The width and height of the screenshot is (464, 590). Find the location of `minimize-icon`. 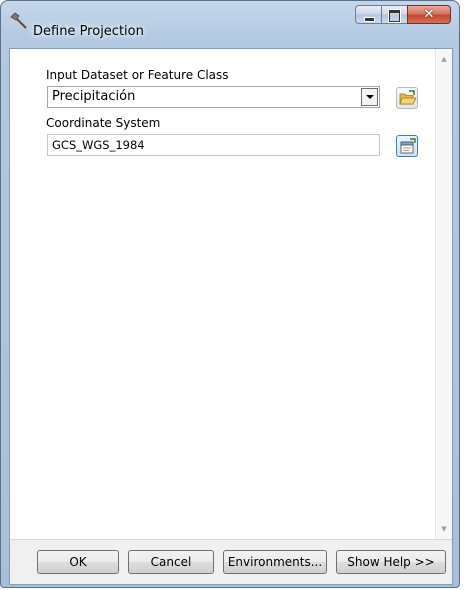

minimize-icon is located at coordinates (369, 19).